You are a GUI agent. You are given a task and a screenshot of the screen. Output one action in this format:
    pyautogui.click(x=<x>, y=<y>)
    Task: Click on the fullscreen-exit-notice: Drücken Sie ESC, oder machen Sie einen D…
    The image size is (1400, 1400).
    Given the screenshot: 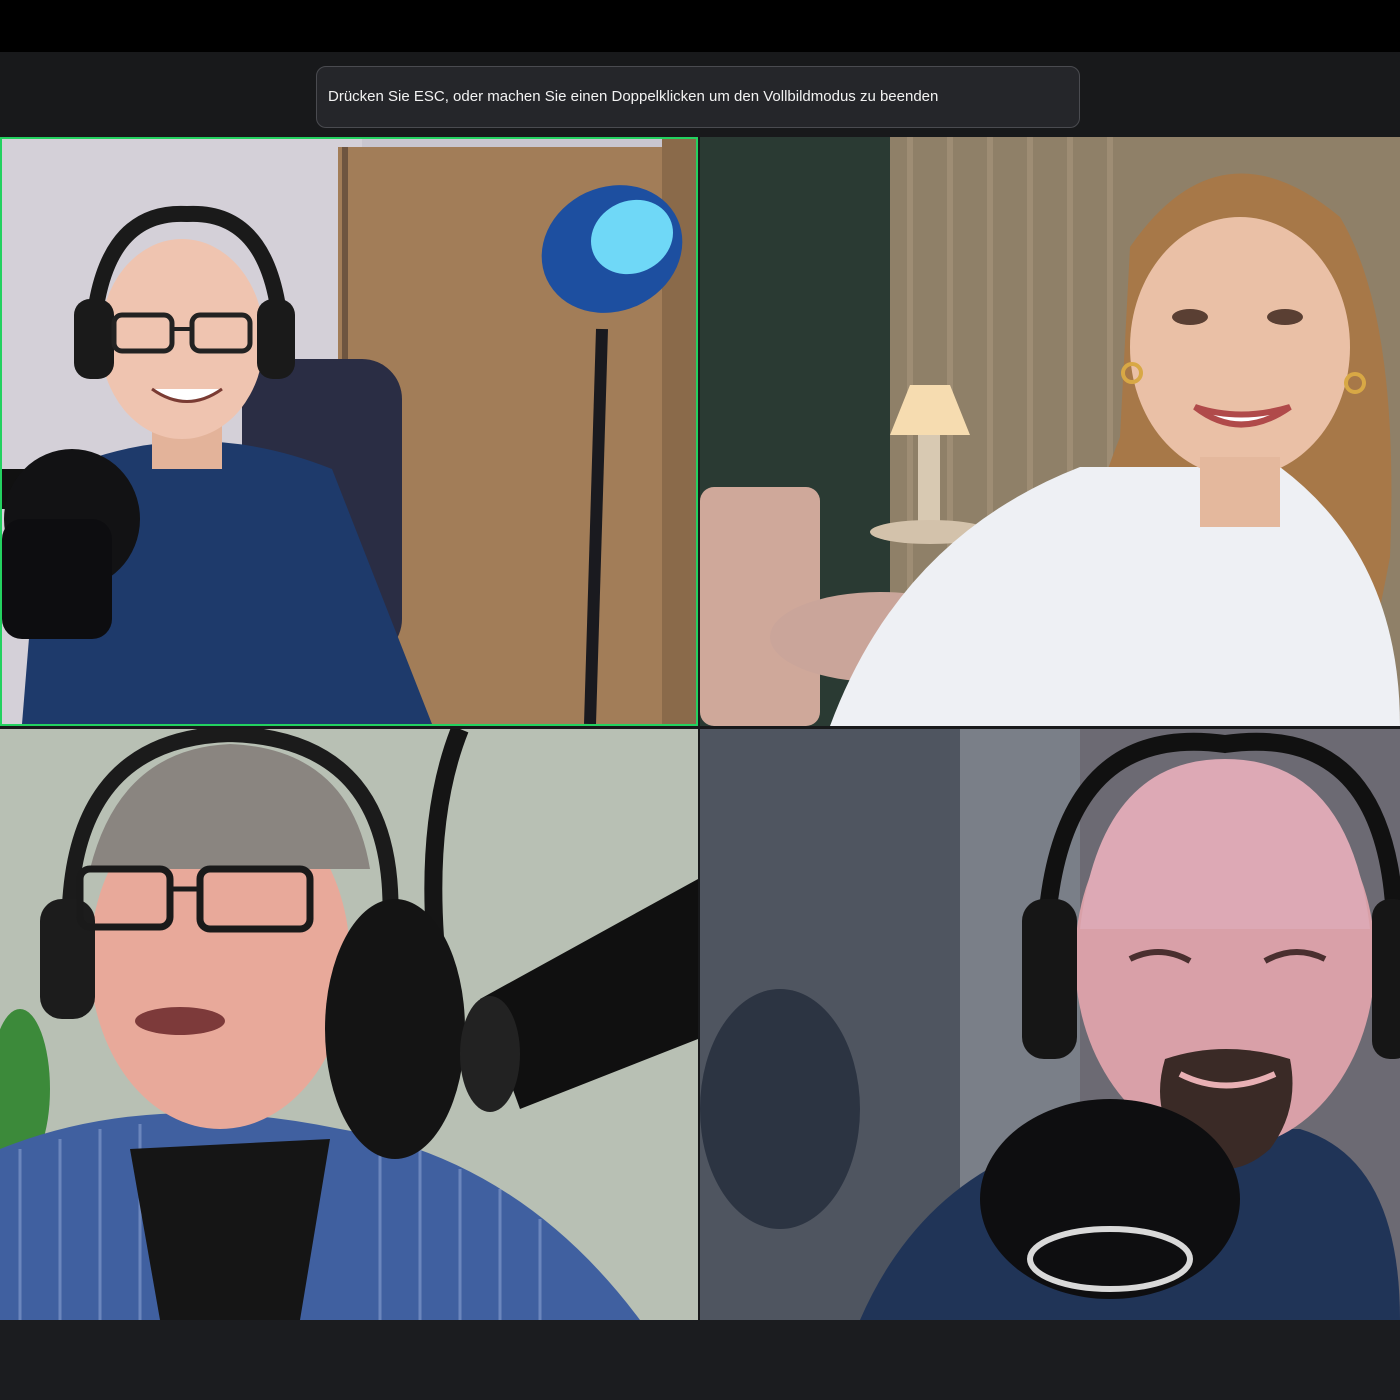 What is the action you would take?
    pyautogui.click(x=698, y=97)
    